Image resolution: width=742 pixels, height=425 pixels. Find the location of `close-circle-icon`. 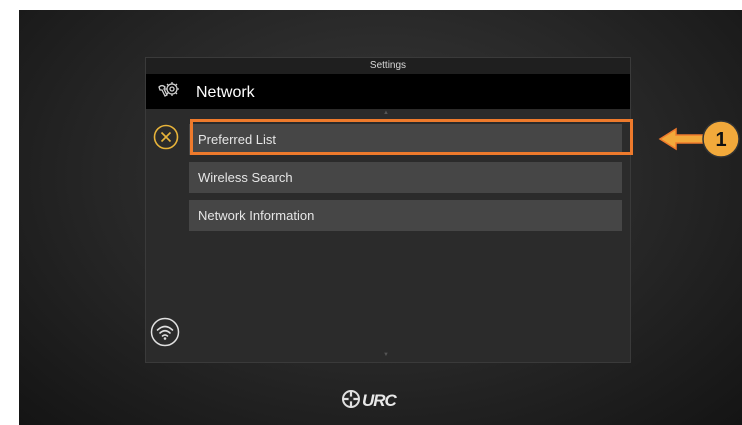

close-circle-icon is located at coordinates (166, 137).